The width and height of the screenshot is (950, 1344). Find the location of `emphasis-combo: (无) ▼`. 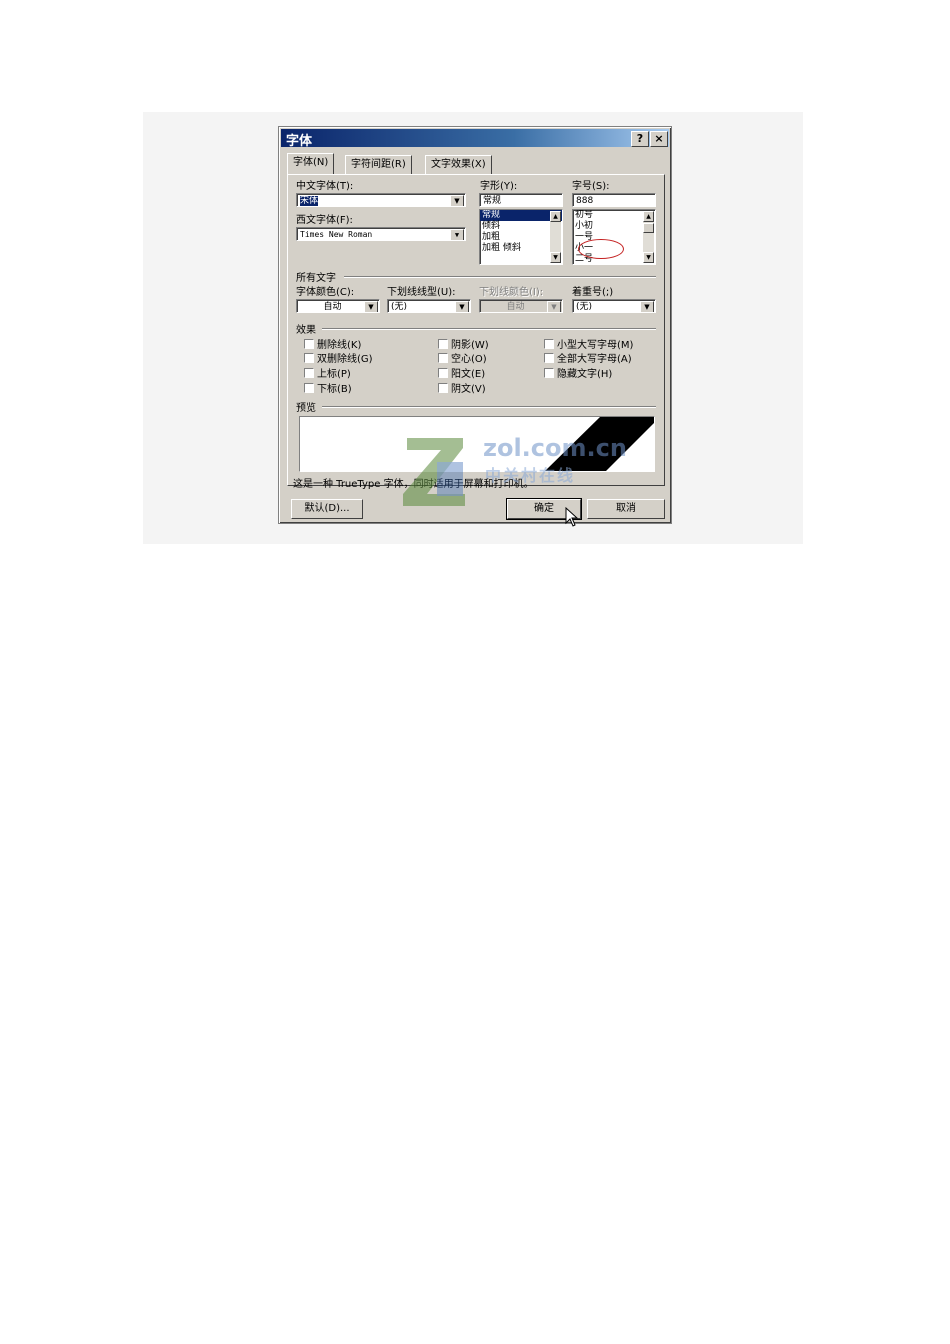

emphasis-combo: (无) ▼ is located at coordinates (614, 306).